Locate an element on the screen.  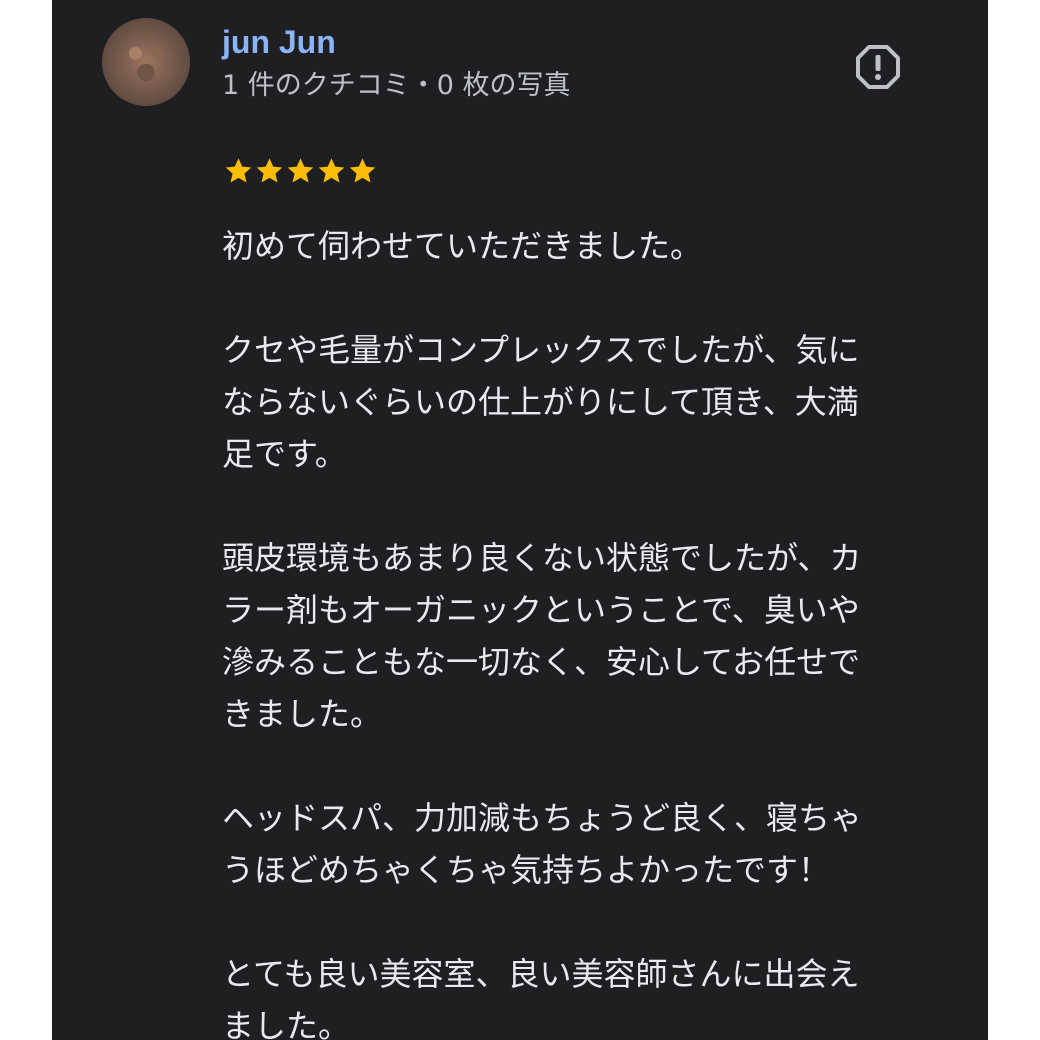
review-line: 頭皮環境もあまり良くない状態でしたが、カ is located at coordinates (542, 558).